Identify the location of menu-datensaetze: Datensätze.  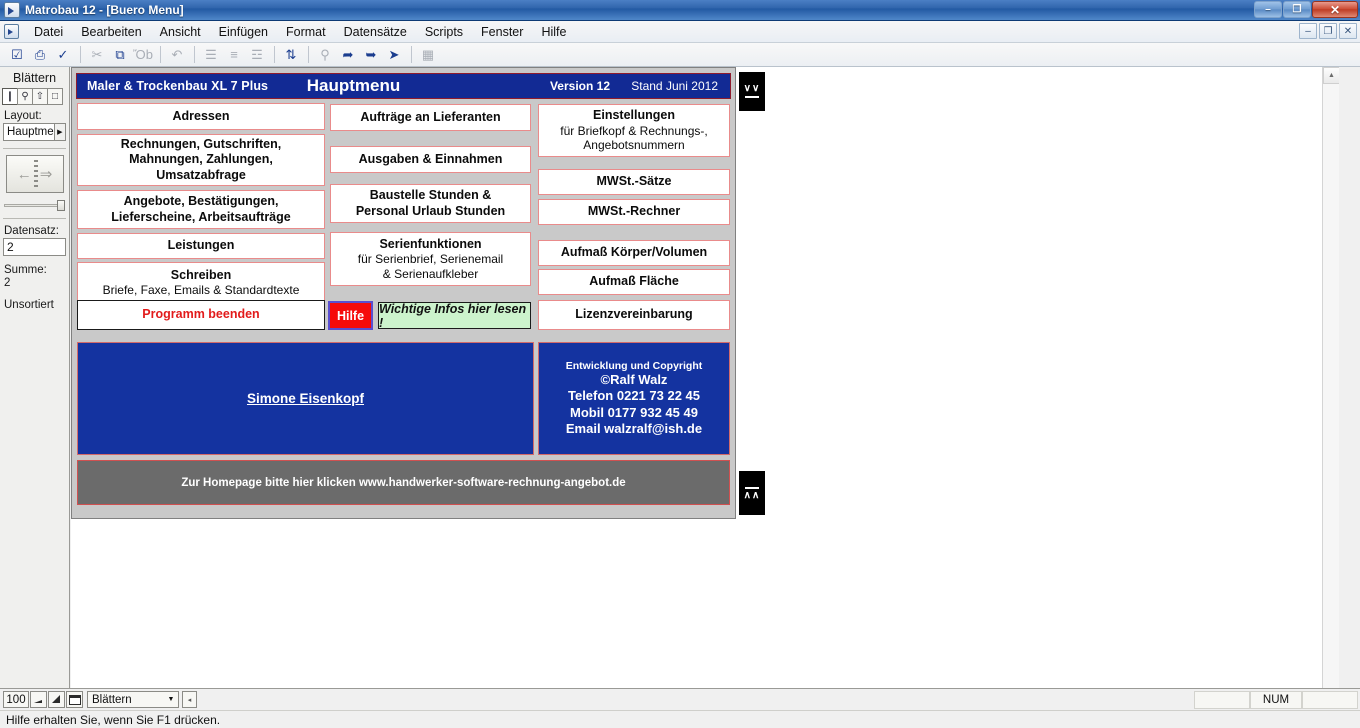
(375, 32).